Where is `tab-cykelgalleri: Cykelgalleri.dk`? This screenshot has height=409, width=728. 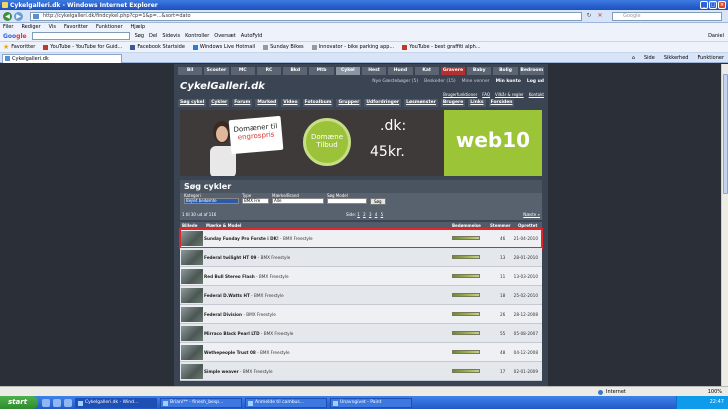 tab-cykelgalleri: Cykelgalleri.dk is located at coordinates (62, 58).